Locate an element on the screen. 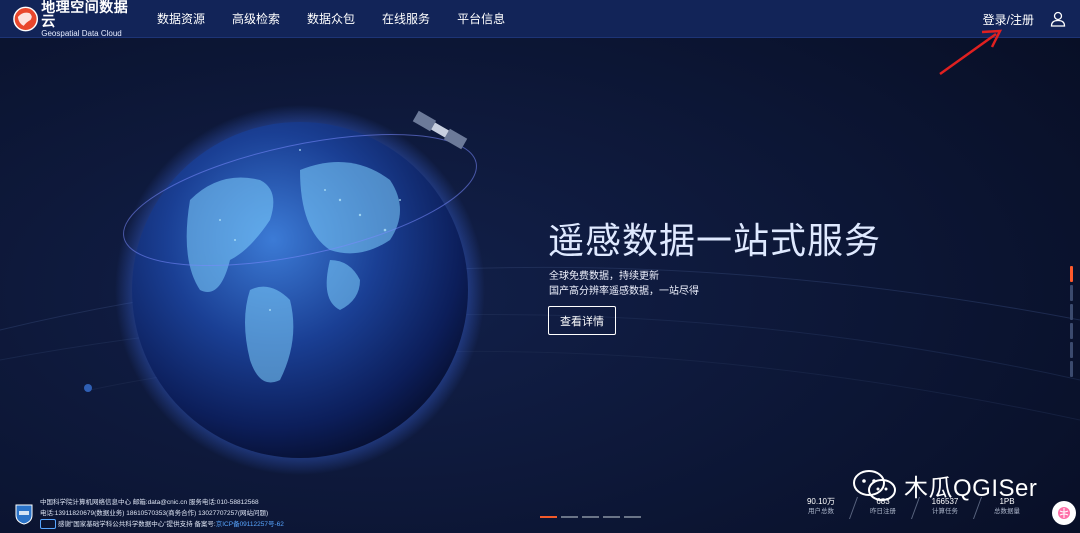  brand-subtitle: Geospatial Data Cloud is located at coordinates (81, 33).